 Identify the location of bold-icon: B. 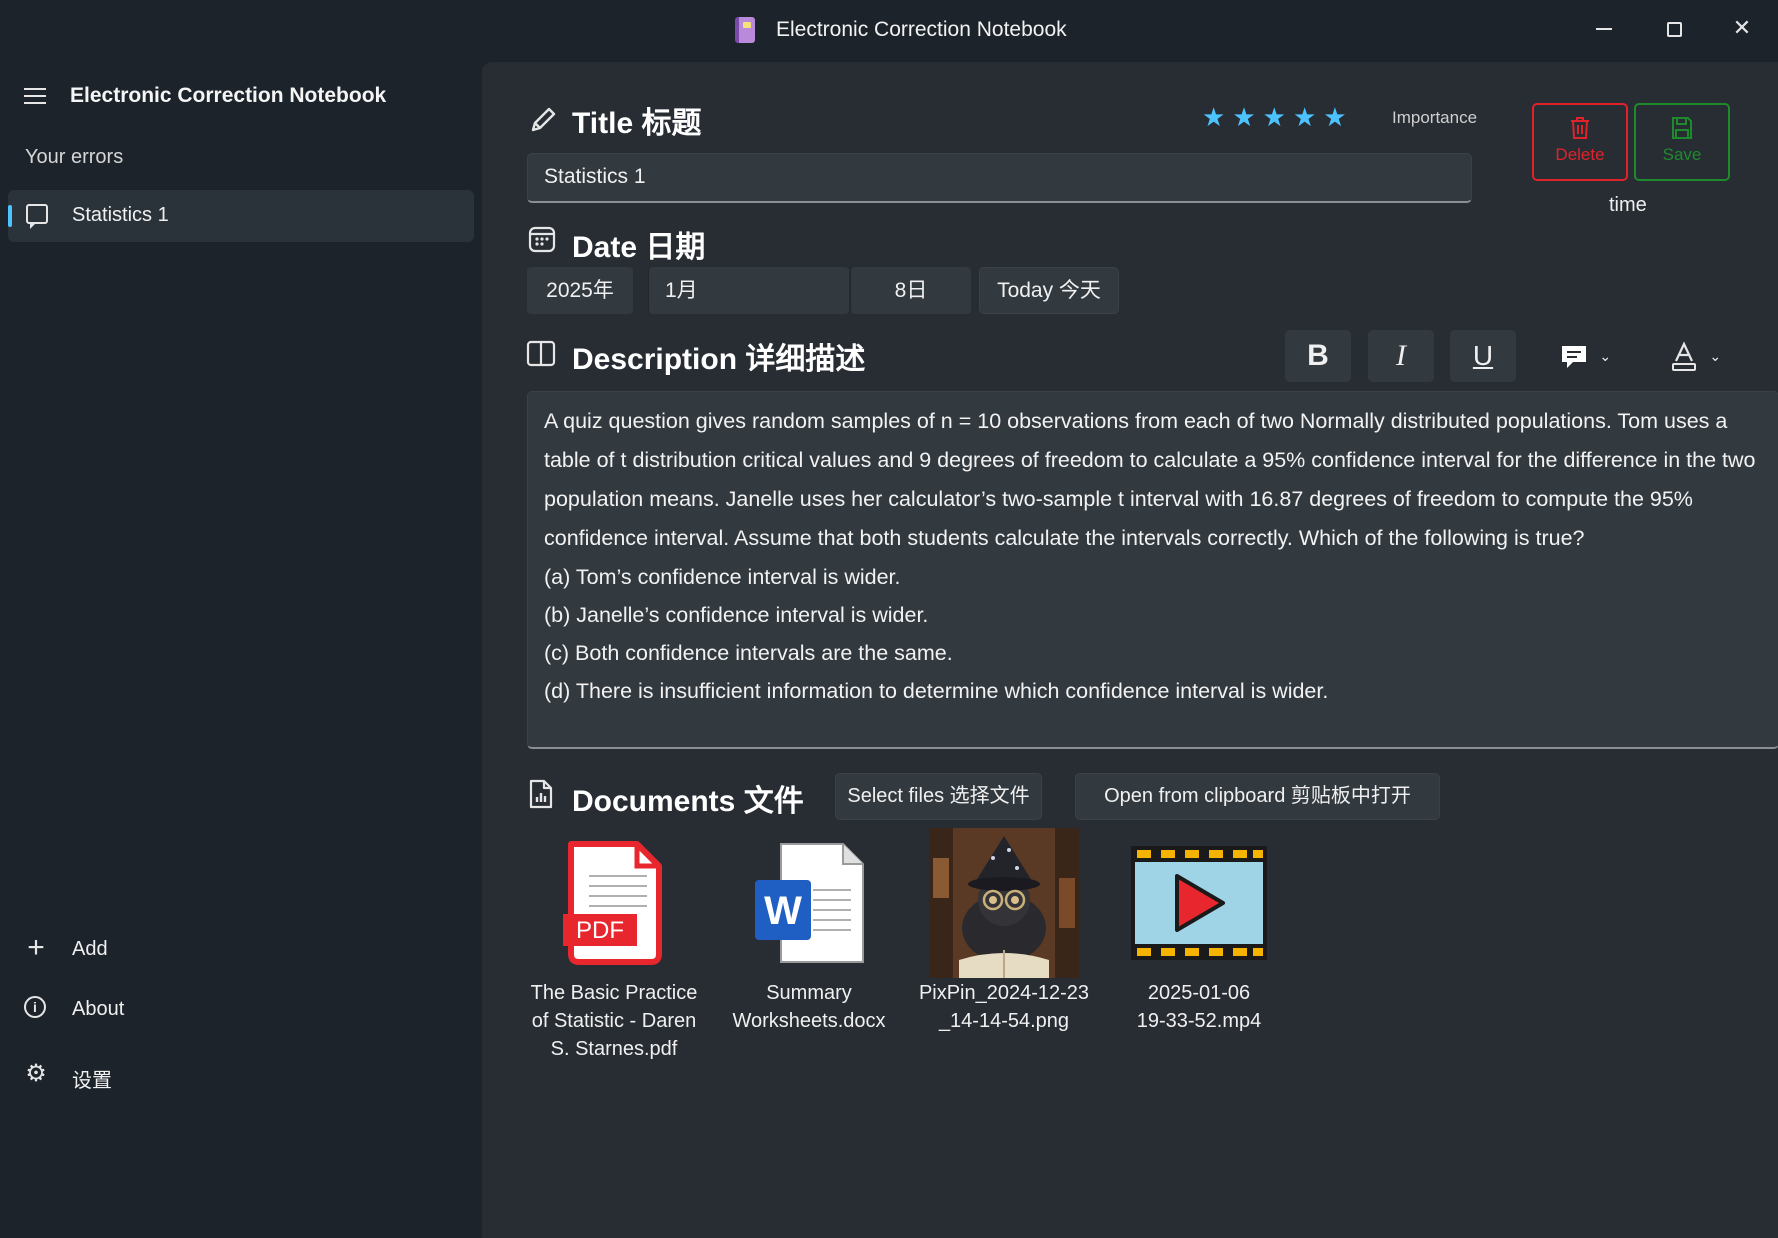
(1318, 355).